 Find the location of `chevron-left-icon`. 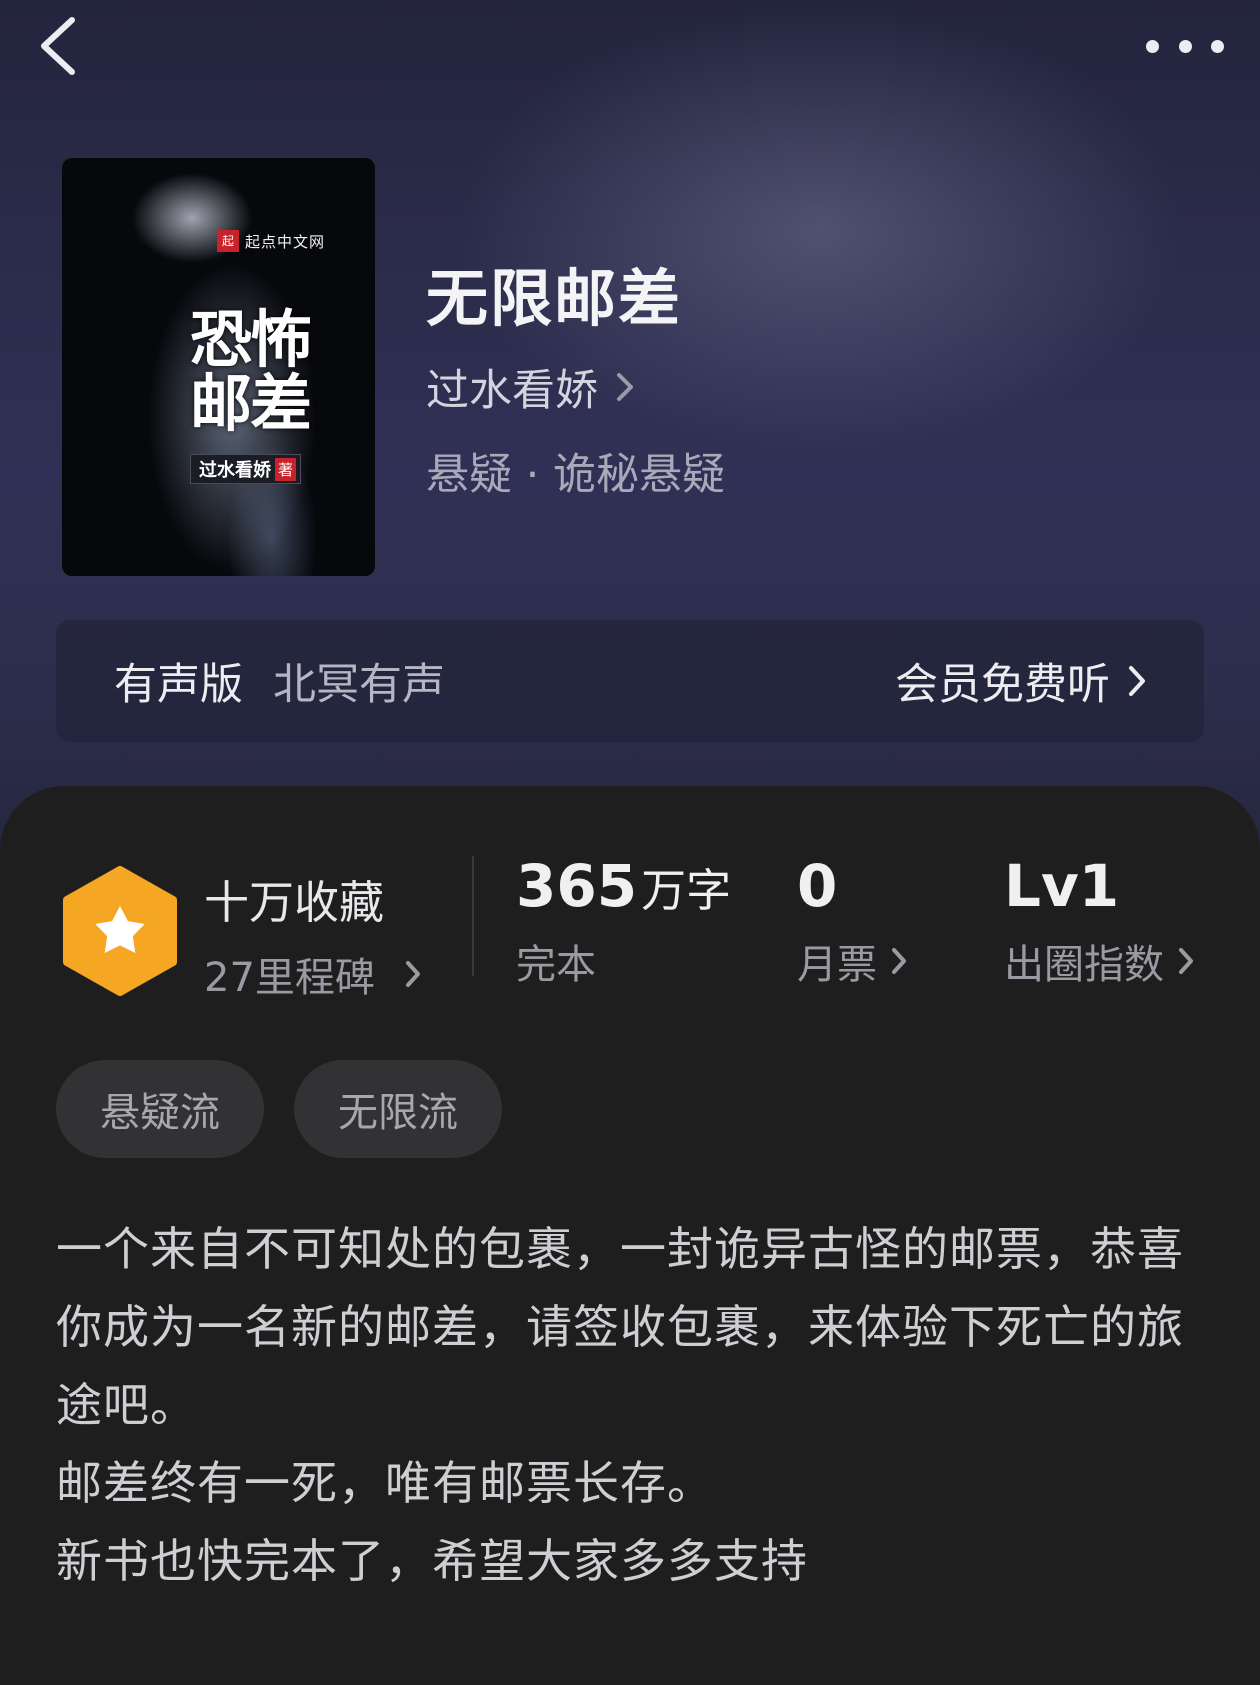

chevron-left-icon is located at coordinates (58, 46).